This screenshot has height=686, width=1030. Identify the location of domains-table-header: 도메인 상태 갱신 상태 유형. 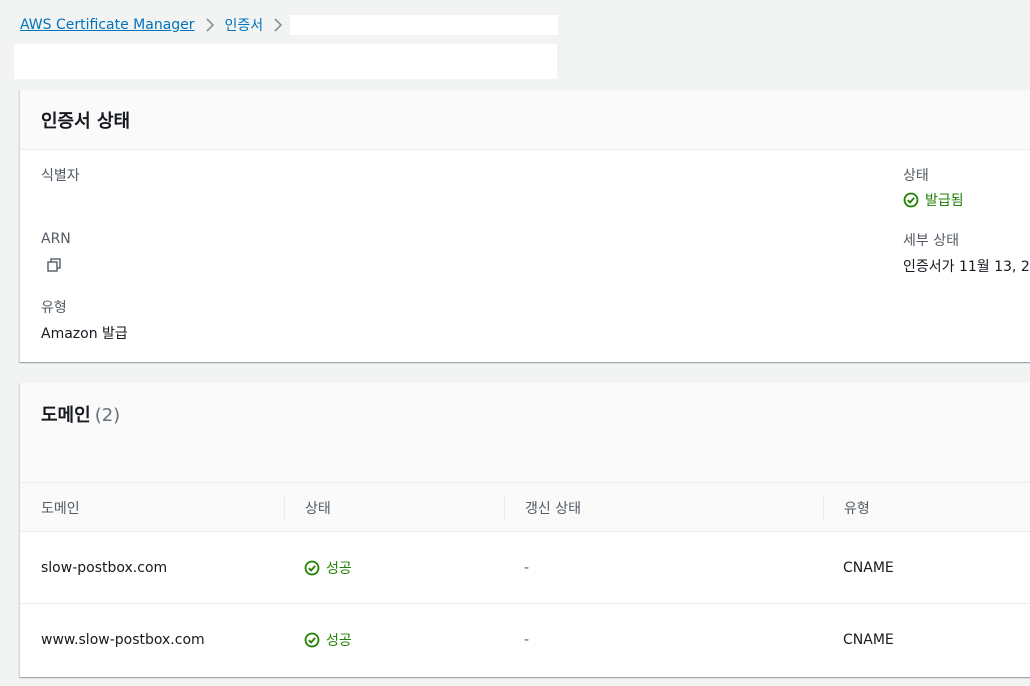
(525, 507).